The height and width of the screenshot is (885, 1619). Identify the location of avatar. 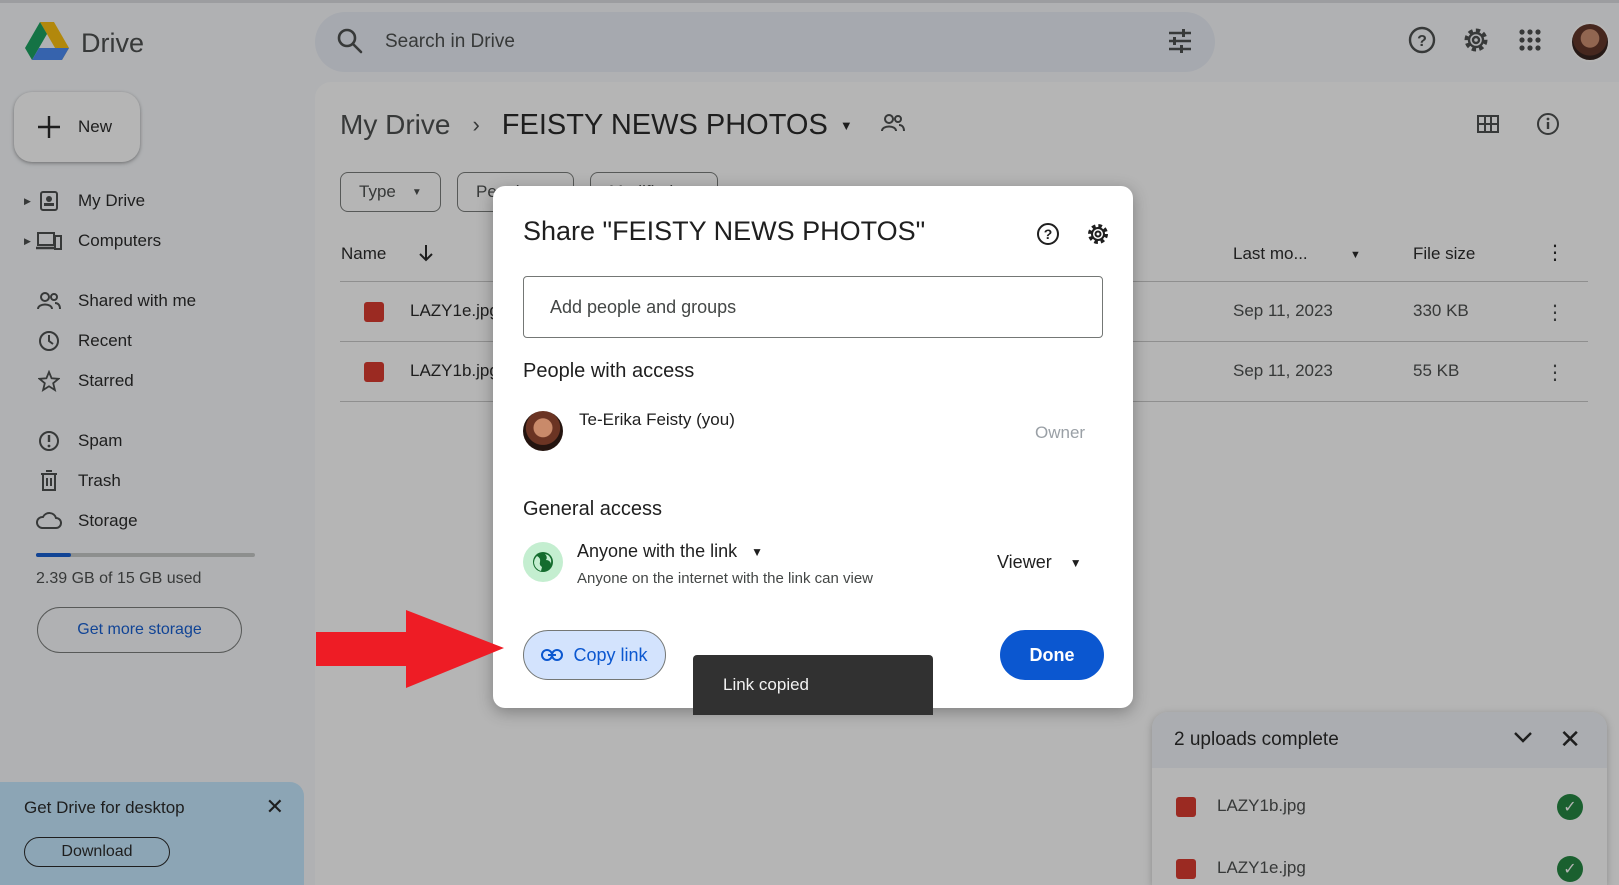
(543, 431).